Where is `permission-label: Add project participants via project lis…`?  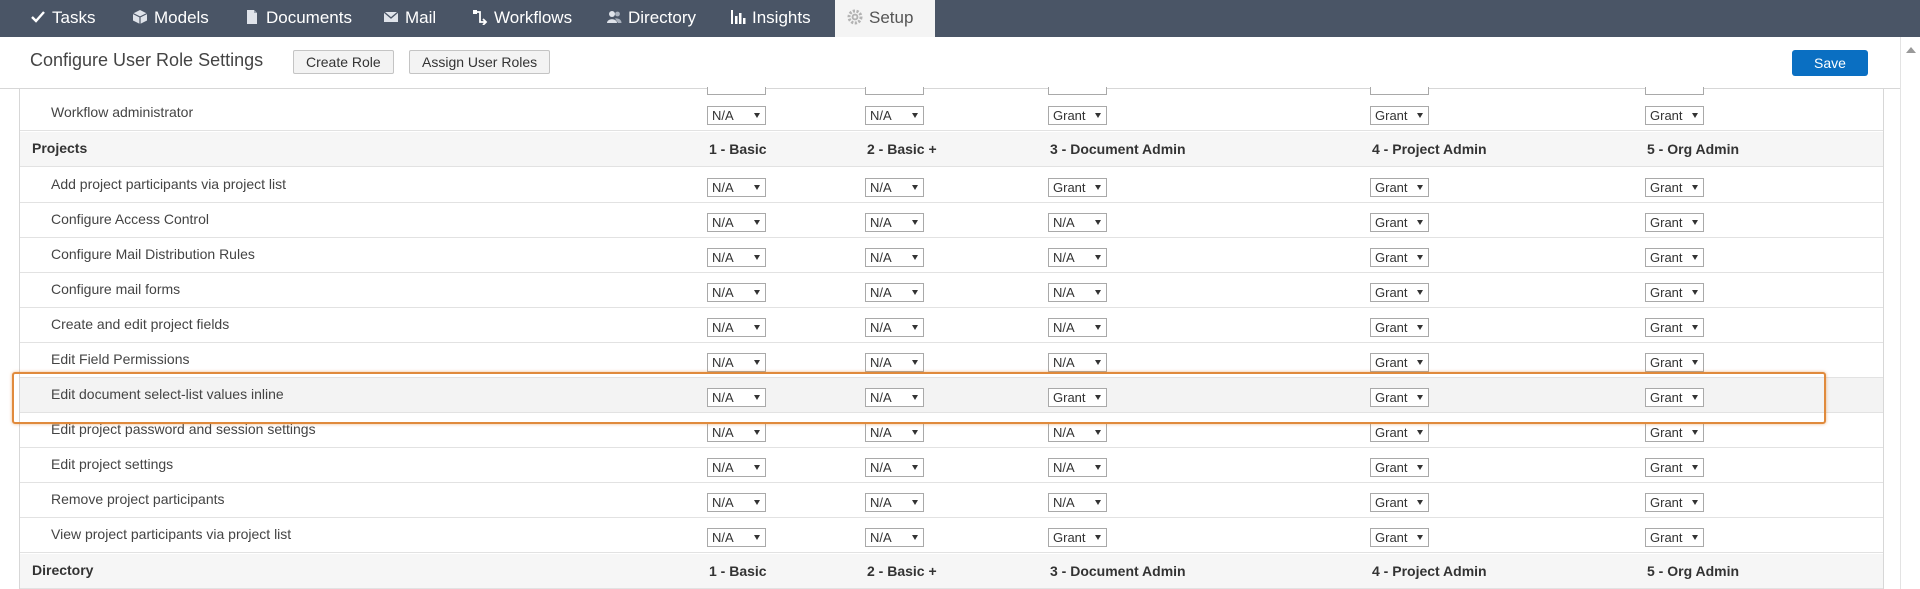
permission-label: Add project participants via project lis… is located at coordinates (168, 184).